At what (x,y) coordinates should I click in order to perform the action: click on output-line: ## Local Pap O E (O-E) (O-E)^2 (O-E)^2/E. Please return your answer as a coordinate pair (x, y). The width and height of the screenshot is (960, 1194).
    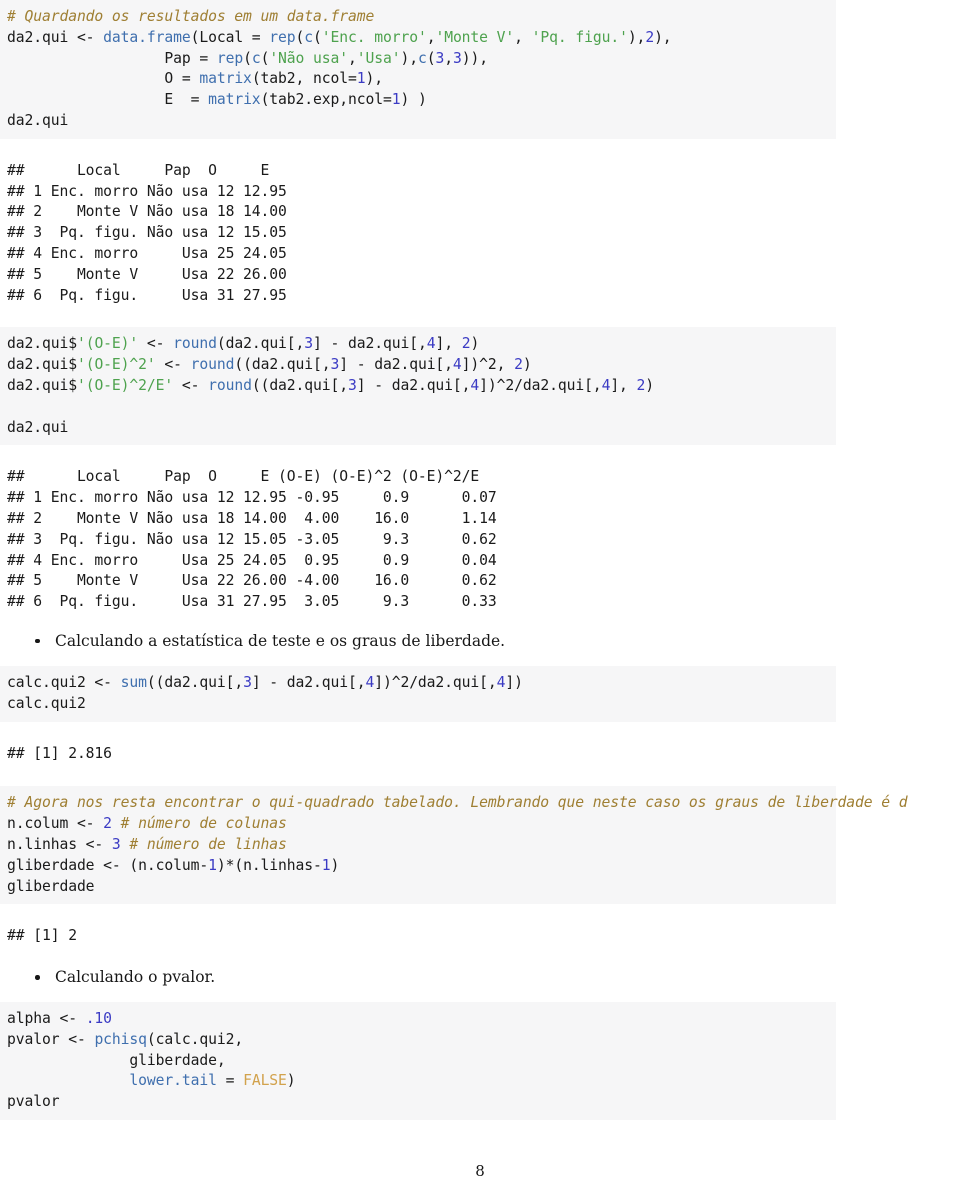
    Looking at the image, I should click on (243, 477).